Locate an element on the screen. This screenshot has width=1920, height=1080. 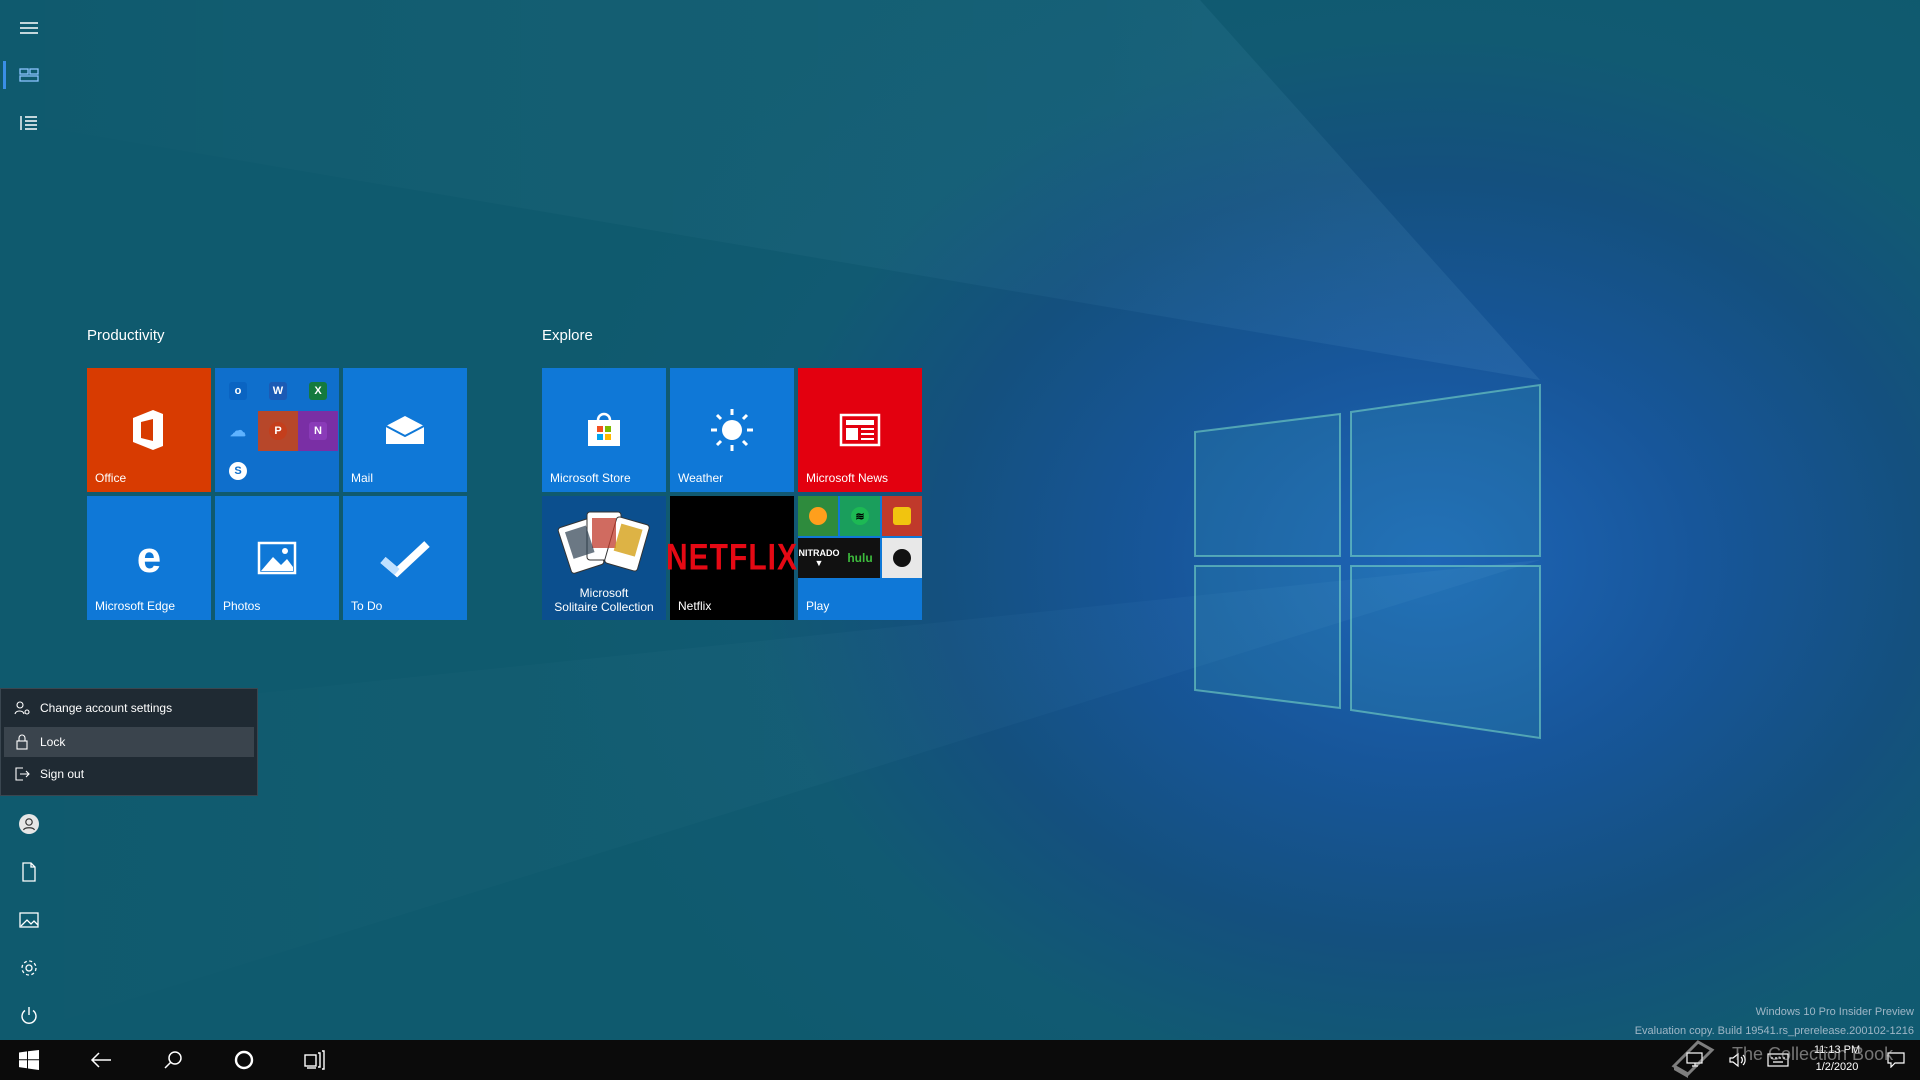
tile-label: Microsoft Solitaire Collection is located at coordinates (604, 600).